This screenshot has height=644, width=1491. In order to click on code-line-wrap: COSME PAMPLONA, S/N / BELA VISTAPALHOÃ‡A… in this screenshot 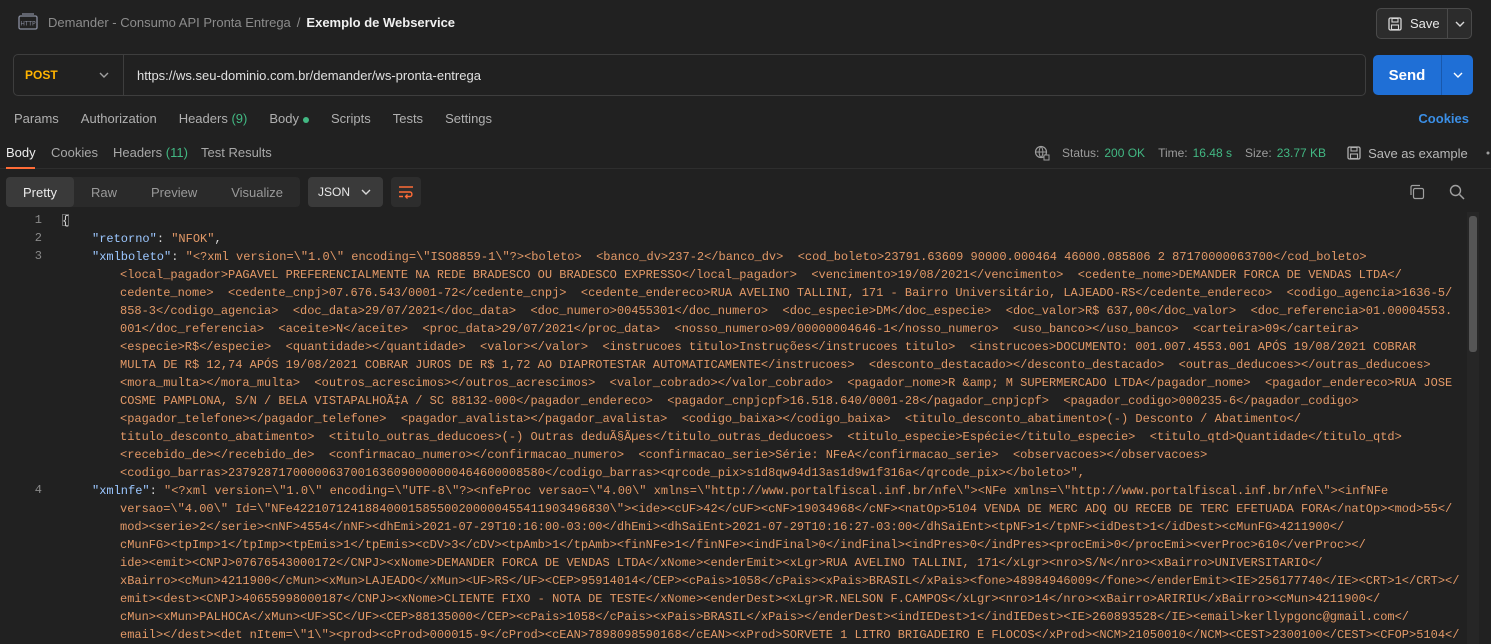, I will do `click(739, 401)`.